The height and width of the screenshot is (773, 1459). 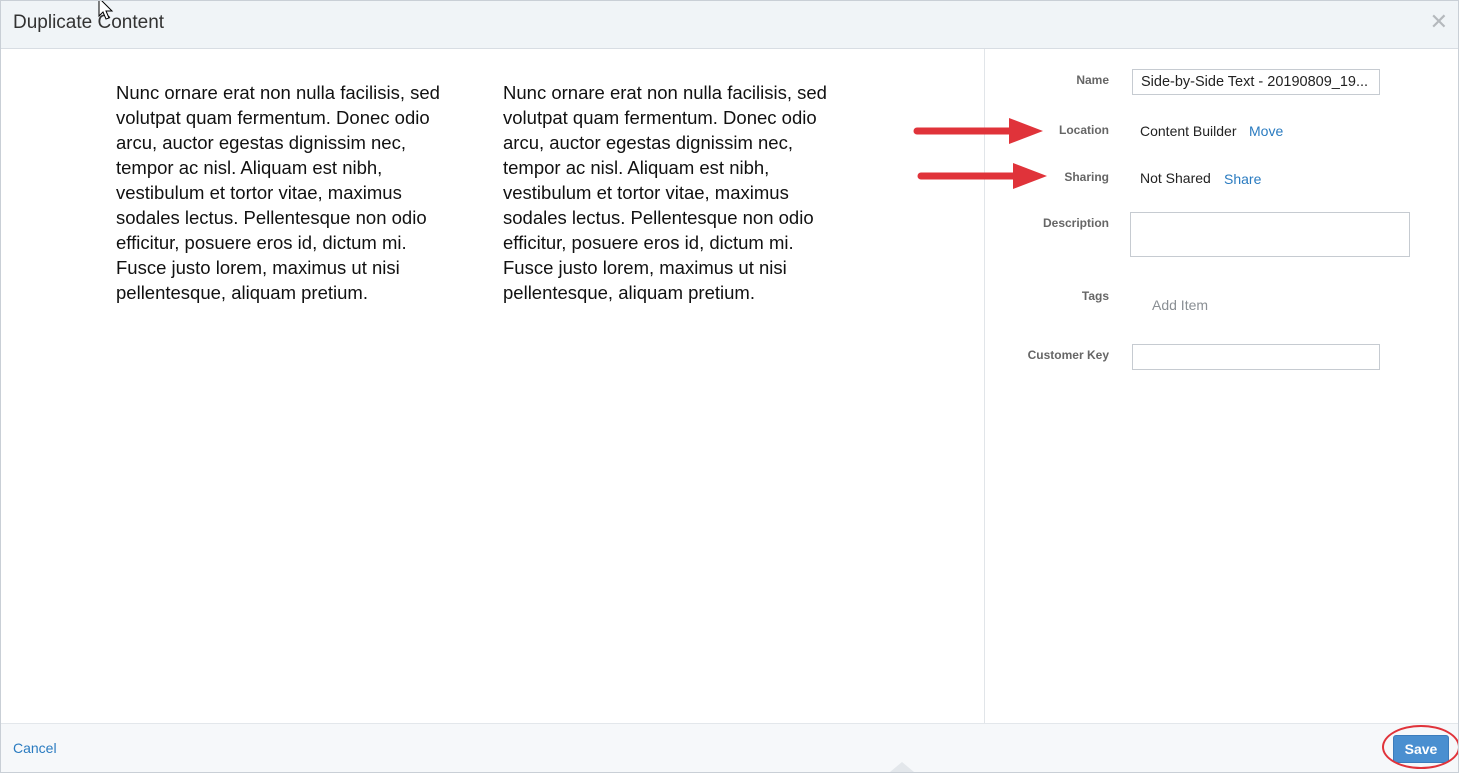 What do you see at coordinates (1175, 178) in the screenshot?
I see `sharing-value: Not Shared` at bounding box center [1175, 178].